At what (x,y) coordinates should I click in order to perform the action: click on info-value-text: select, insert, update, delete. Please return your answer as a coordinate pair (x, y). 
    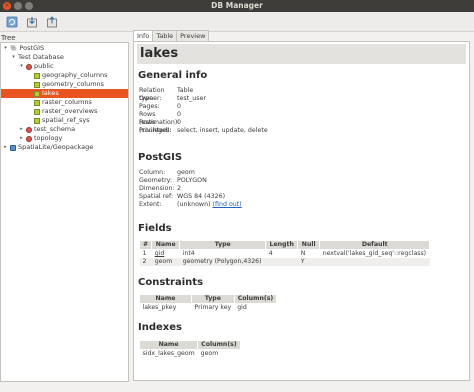
    Looking at the image, I should click on (222, 130).